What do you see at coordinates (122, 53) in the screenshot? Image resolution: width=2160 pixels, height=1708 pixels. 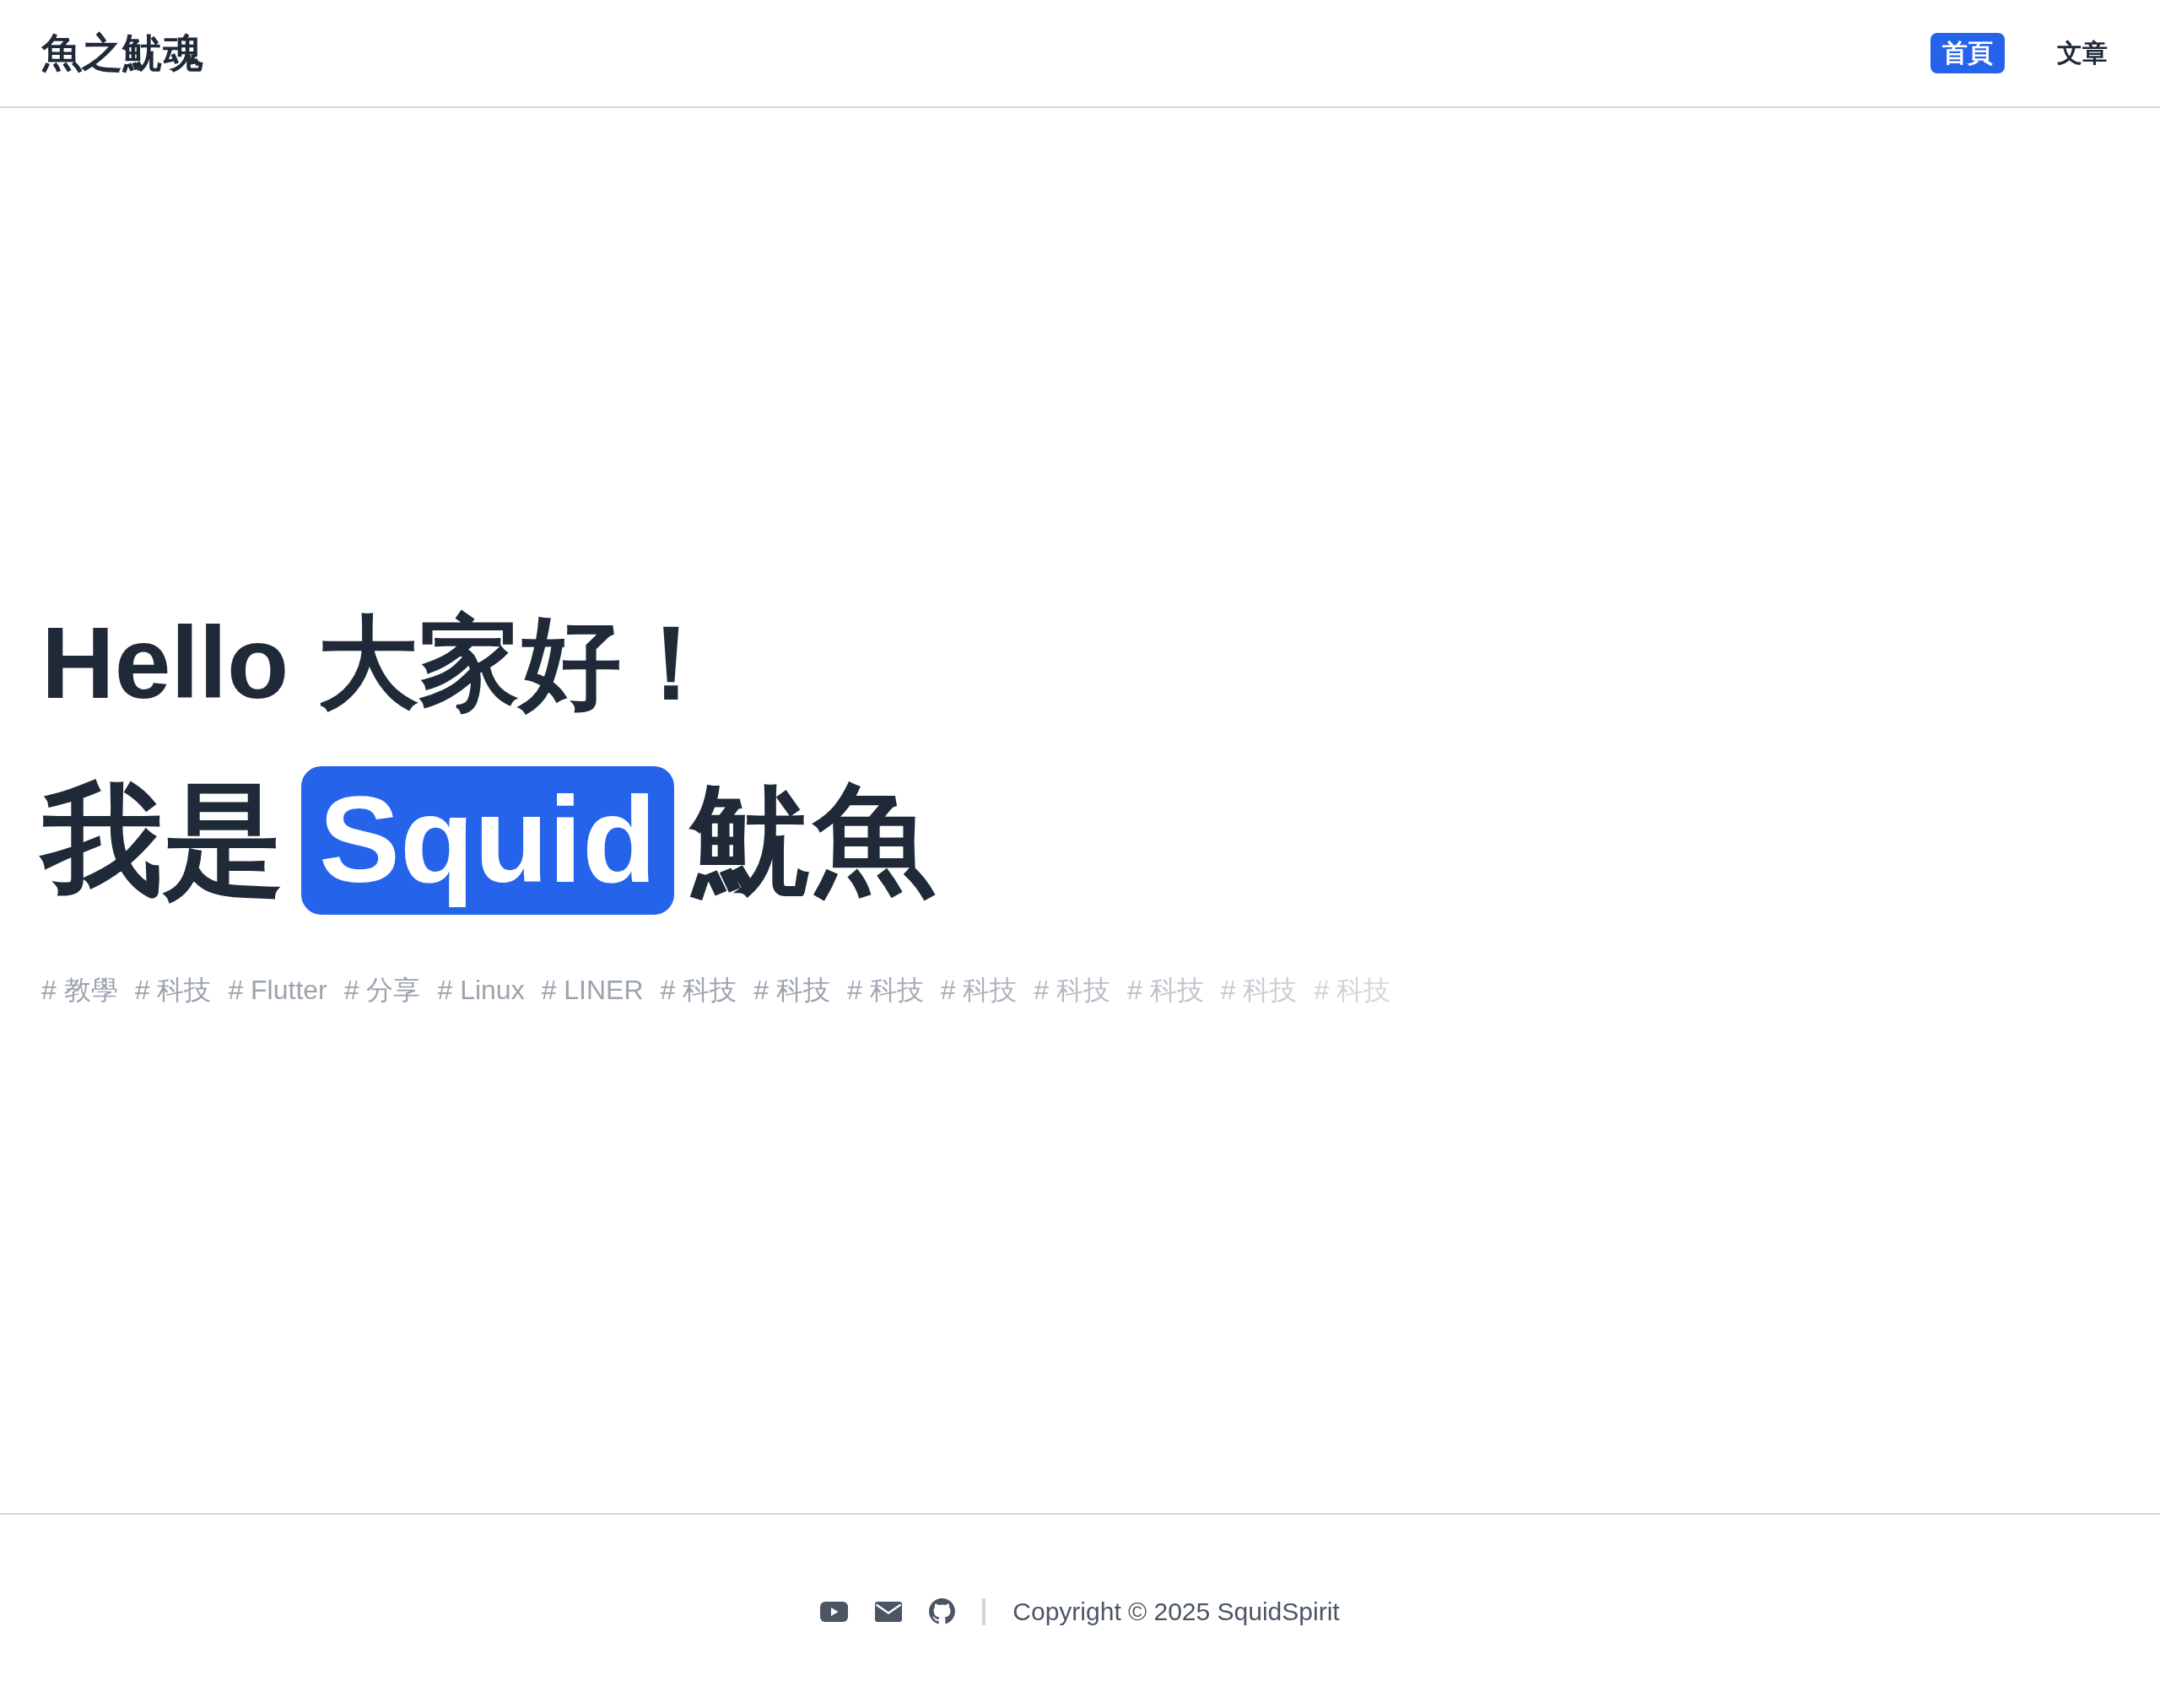 I see `site-logo: 魚之魷魂` at bounding box center [122, 53].